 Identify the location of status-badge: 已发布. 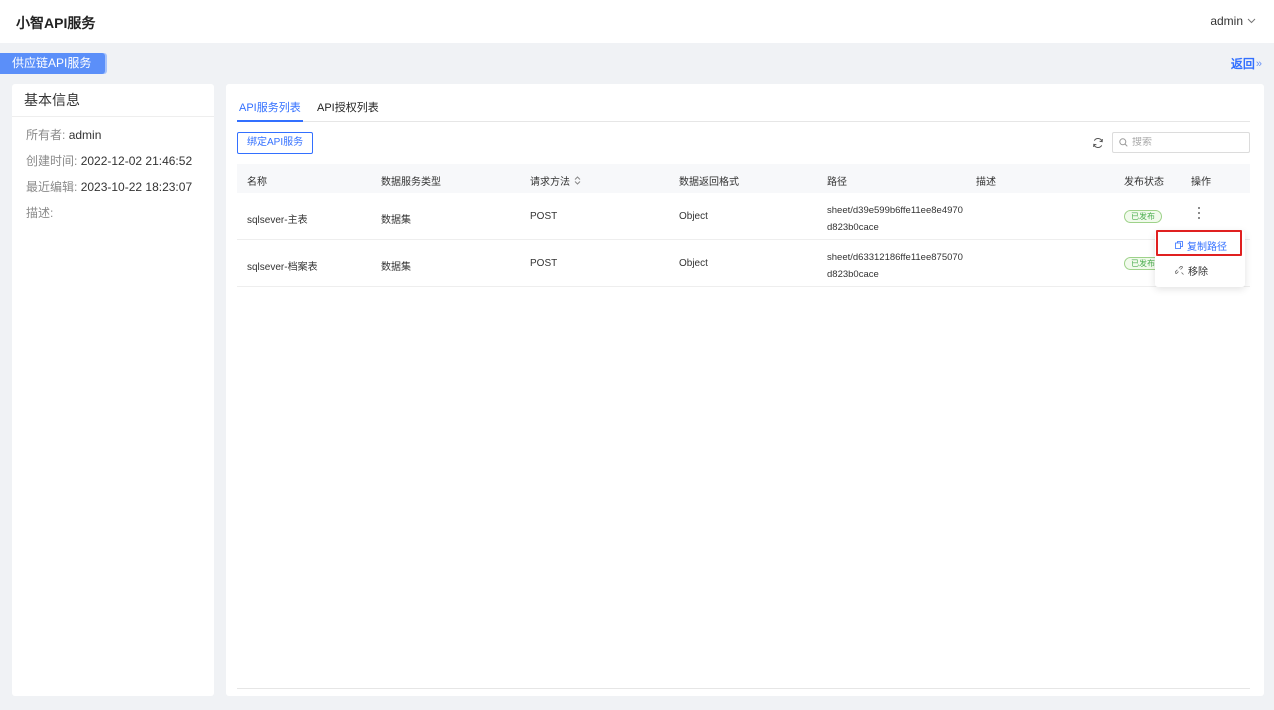
(1143, 216).